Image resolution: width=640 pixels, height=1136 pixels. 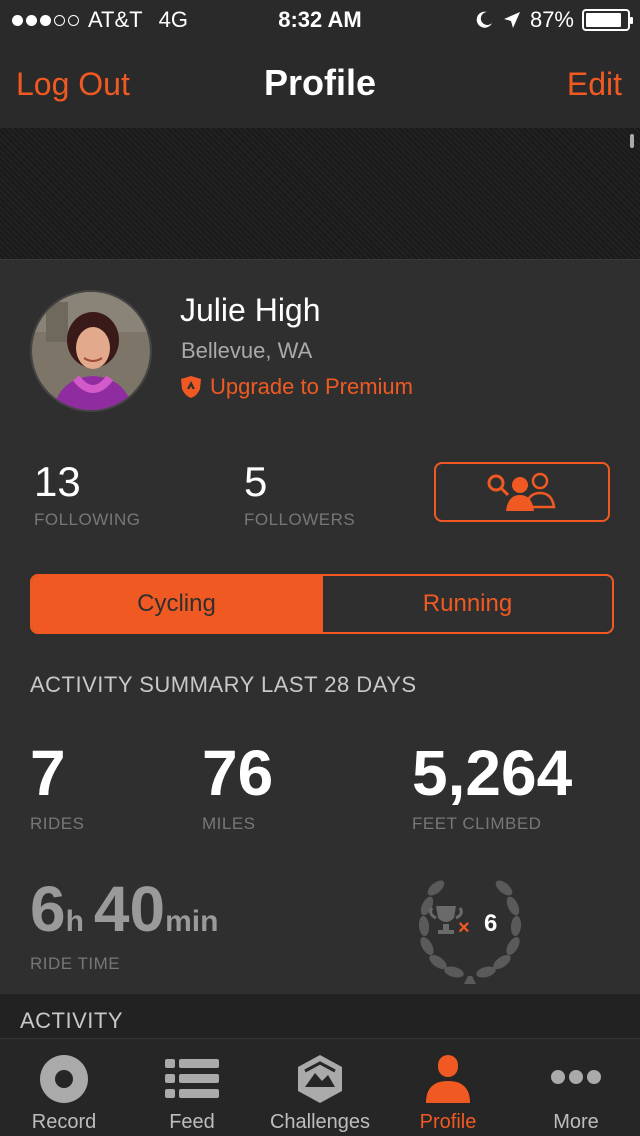 I want to click on premium-label: Upgrade to Premium, so click(x=311, y=386).